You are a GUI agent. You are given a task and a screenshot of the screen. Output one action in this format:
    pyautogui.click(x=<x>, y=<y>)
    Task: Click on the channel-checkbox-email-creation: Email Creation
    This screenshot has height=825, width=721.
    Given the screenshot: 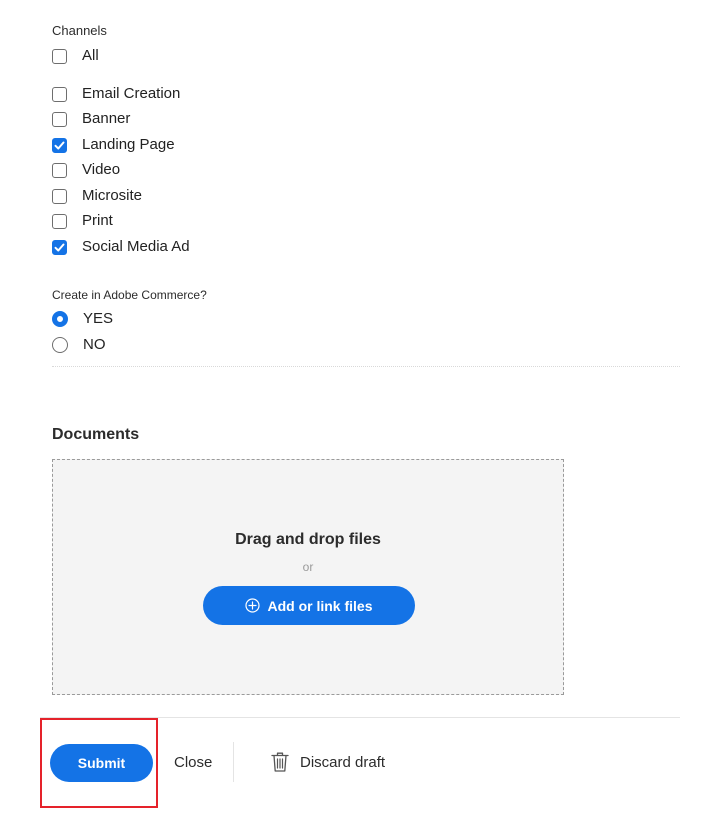 What is the action you would take?
    pyautogui.click(x=116, y=94)
    